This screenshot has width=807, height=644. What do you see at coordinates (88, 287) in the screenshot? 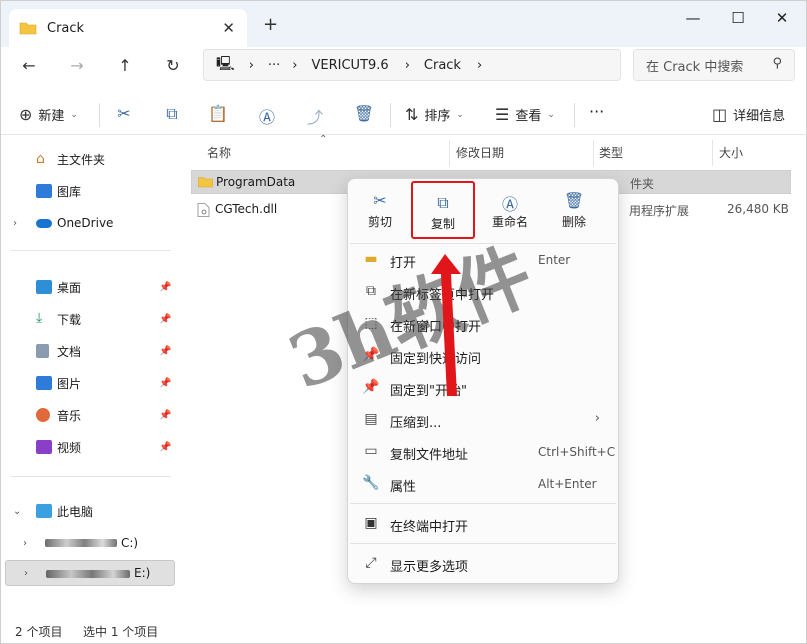
I see `sidebar-item-desktop: 桌面 📌` at bounding box center [88, 287].